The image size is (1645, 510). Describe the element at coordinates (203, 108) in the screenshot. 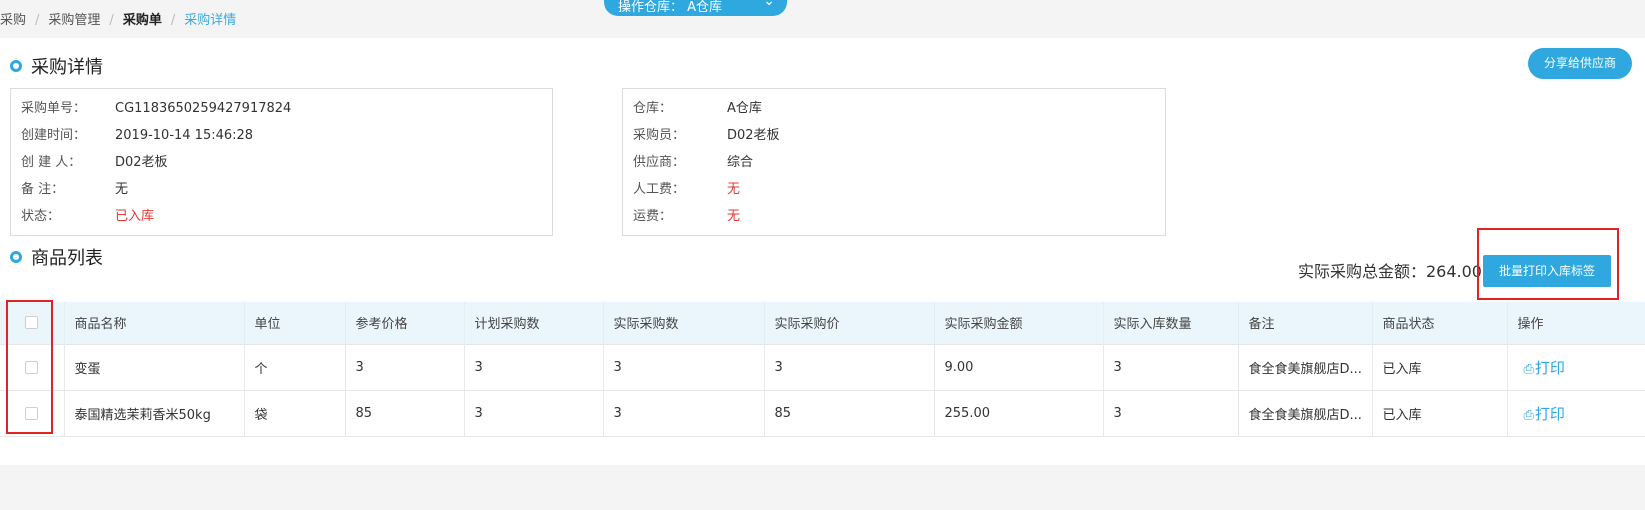

I see `info-value: CG1183650259427917824` at that location.